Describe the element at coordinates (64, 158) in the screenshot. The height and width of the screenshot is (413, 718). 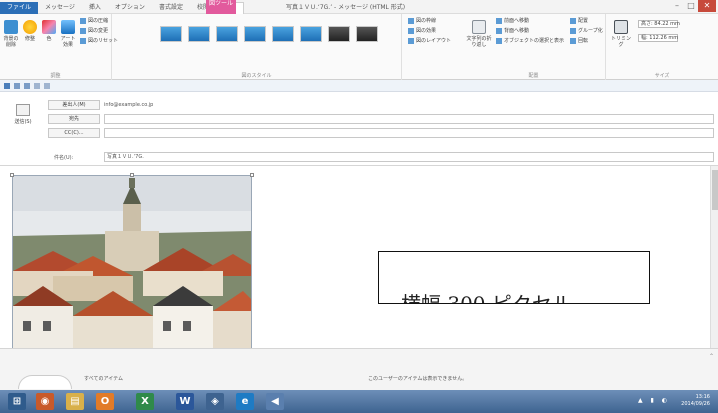
I see `subject-label: 件名(U):` at that location.